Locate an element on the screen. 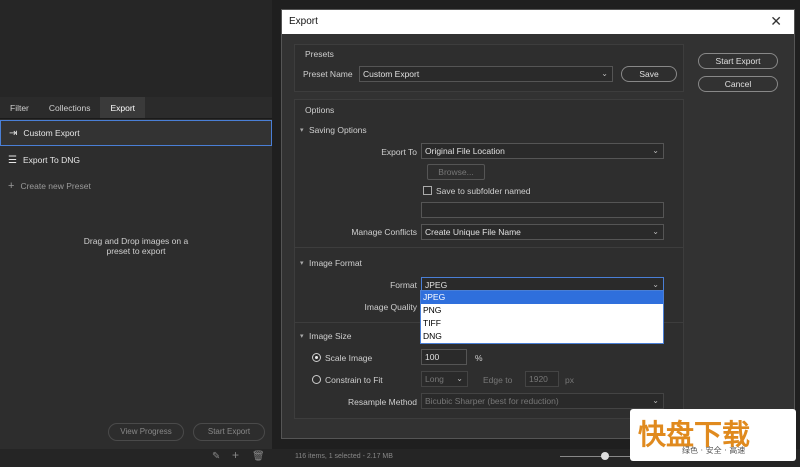 This screenshot has width=800, height=467. options-heading: Options is located at coordinates (320, 110).